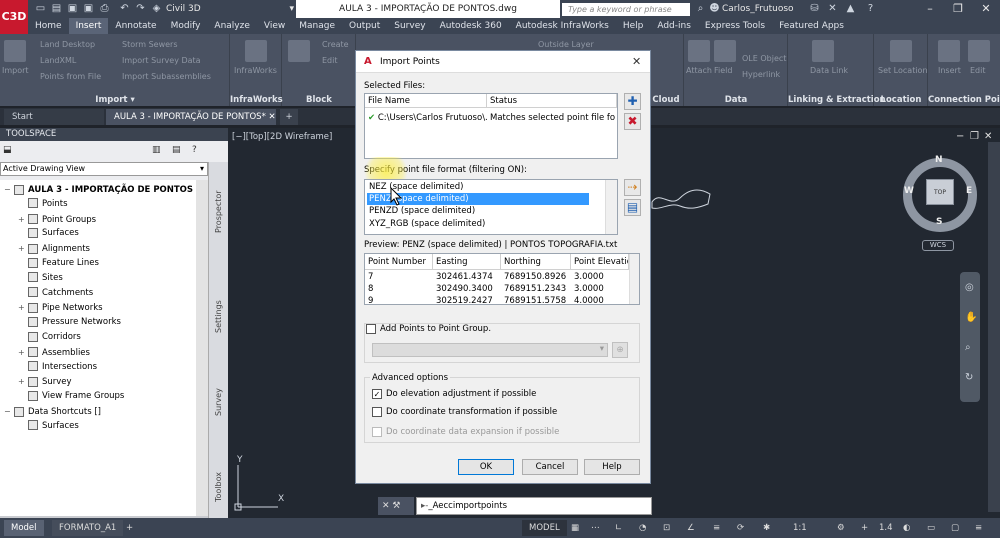 The height and width of the screenshot is (538, 1000). What do you see at coordinates (161, 60) in the screenshot?
I see `import-survey-data-button: Import Survey Data` at bounding box center [161, 60].